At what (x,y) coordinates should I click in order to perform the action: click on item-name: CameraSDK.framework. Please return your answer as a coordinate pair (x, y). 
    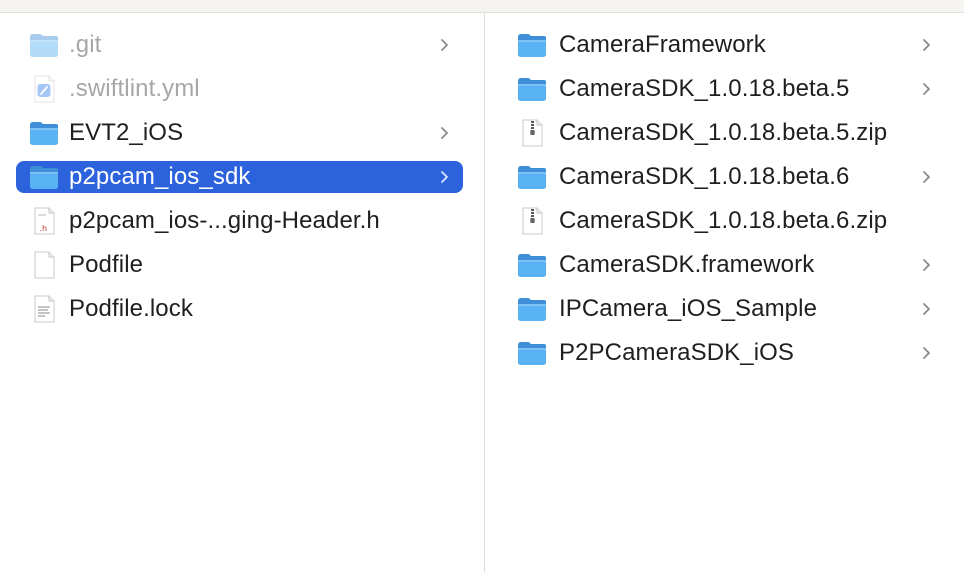
    Looking at the image, I should click on (687, 264).